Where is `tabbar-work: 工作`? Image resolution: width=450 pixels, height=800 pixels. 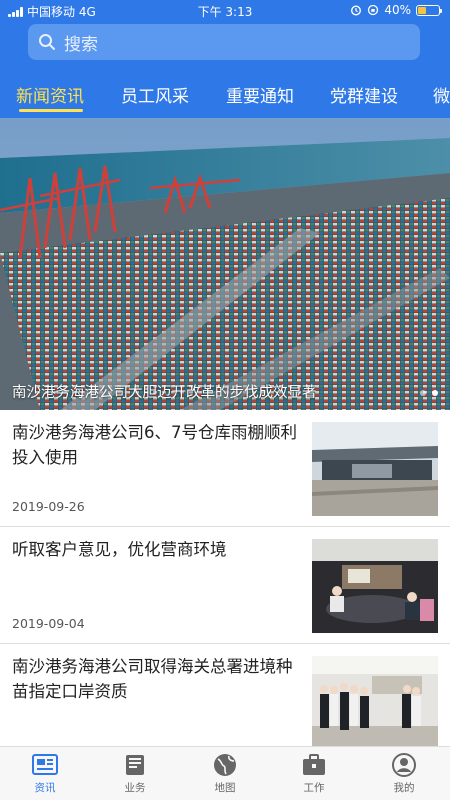
tabbar-work: 工作 is located at coordinates (314, 774).